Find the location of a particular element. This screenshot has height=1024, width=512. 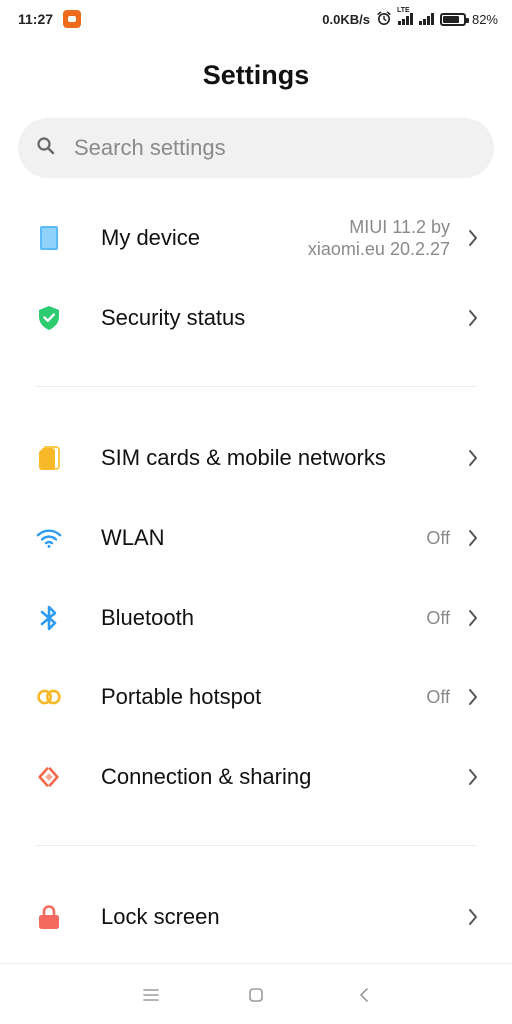

settings-item-portable-hotspot: Portable hotspot Off is located at coordinates (256, 697).